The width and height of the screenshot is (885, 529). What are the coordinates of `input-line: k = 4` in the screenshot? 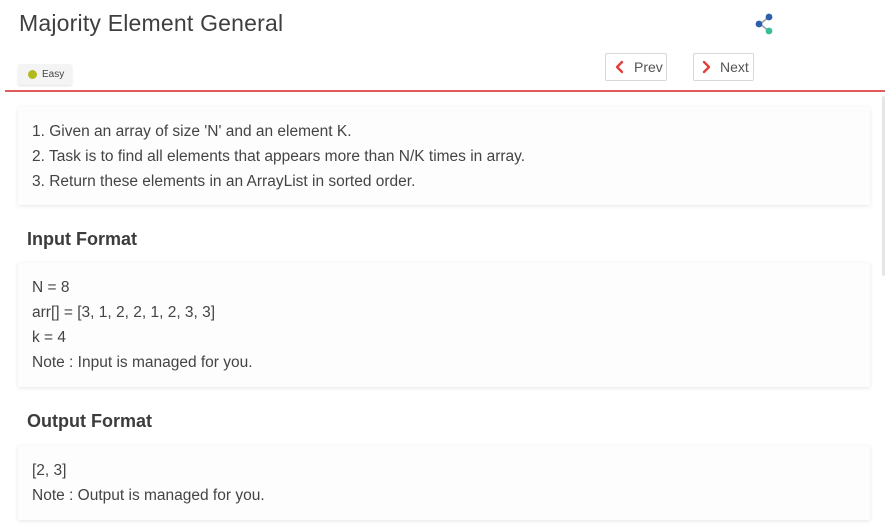 It's located at (49, 337).